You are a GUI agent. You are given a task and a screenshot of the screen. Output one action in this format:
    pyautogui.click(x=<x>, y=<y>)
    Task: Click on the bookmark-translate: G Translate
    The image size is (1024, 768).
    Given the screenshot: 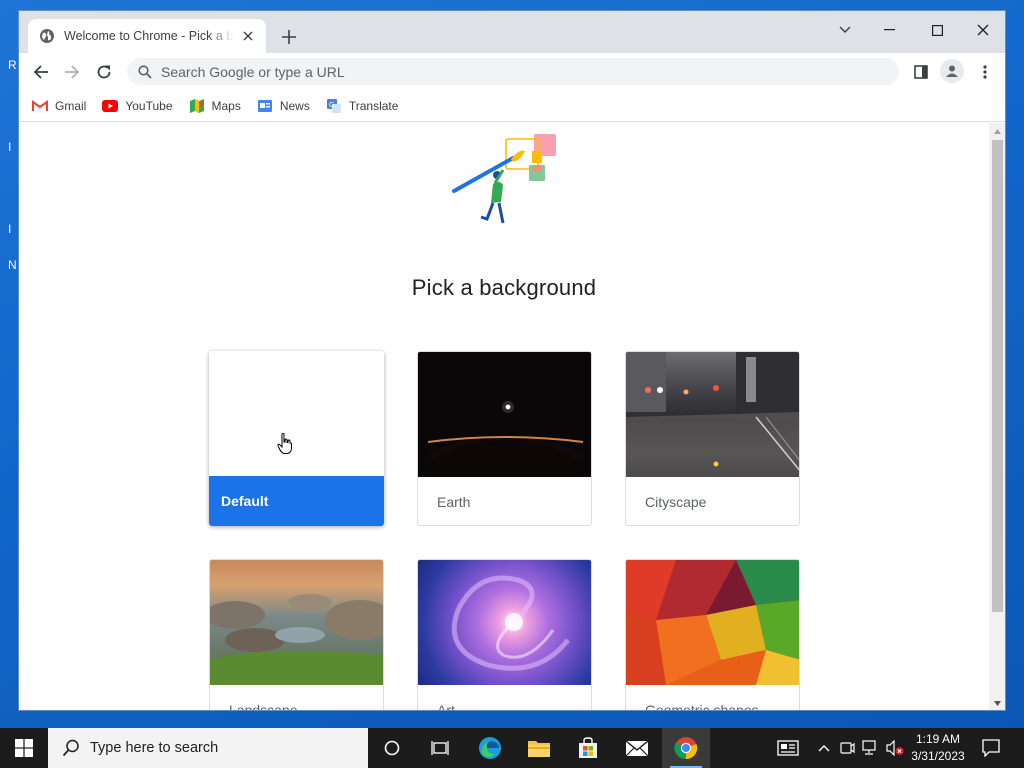 What is the action you would take?
    pyautogui.click(x=362, y=106)
    